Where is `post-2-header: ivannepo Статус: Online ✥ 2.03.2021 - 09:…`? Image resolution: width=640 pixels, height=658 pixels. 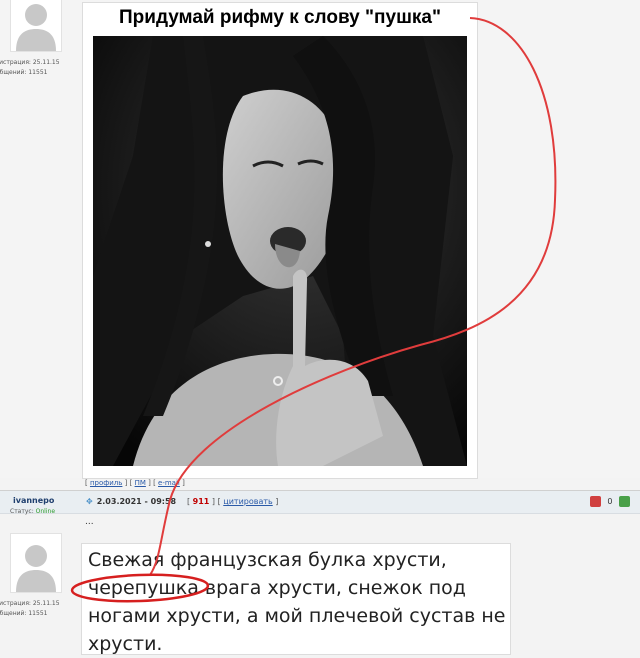
post-2-header: ivannepo Статус: Online ✥ 2.03.2021 - 09:… is located at coordinates (320, 503).